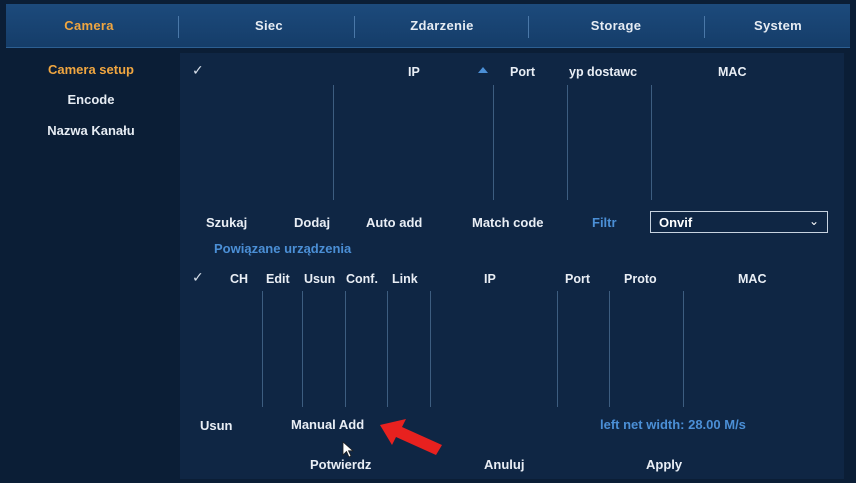 This screenshot has width=856, height=483. What do you see at coordinates (640, 279) in the screenshot?
I see `column-header-protocol: Proto` at bounding box center [640, 279].